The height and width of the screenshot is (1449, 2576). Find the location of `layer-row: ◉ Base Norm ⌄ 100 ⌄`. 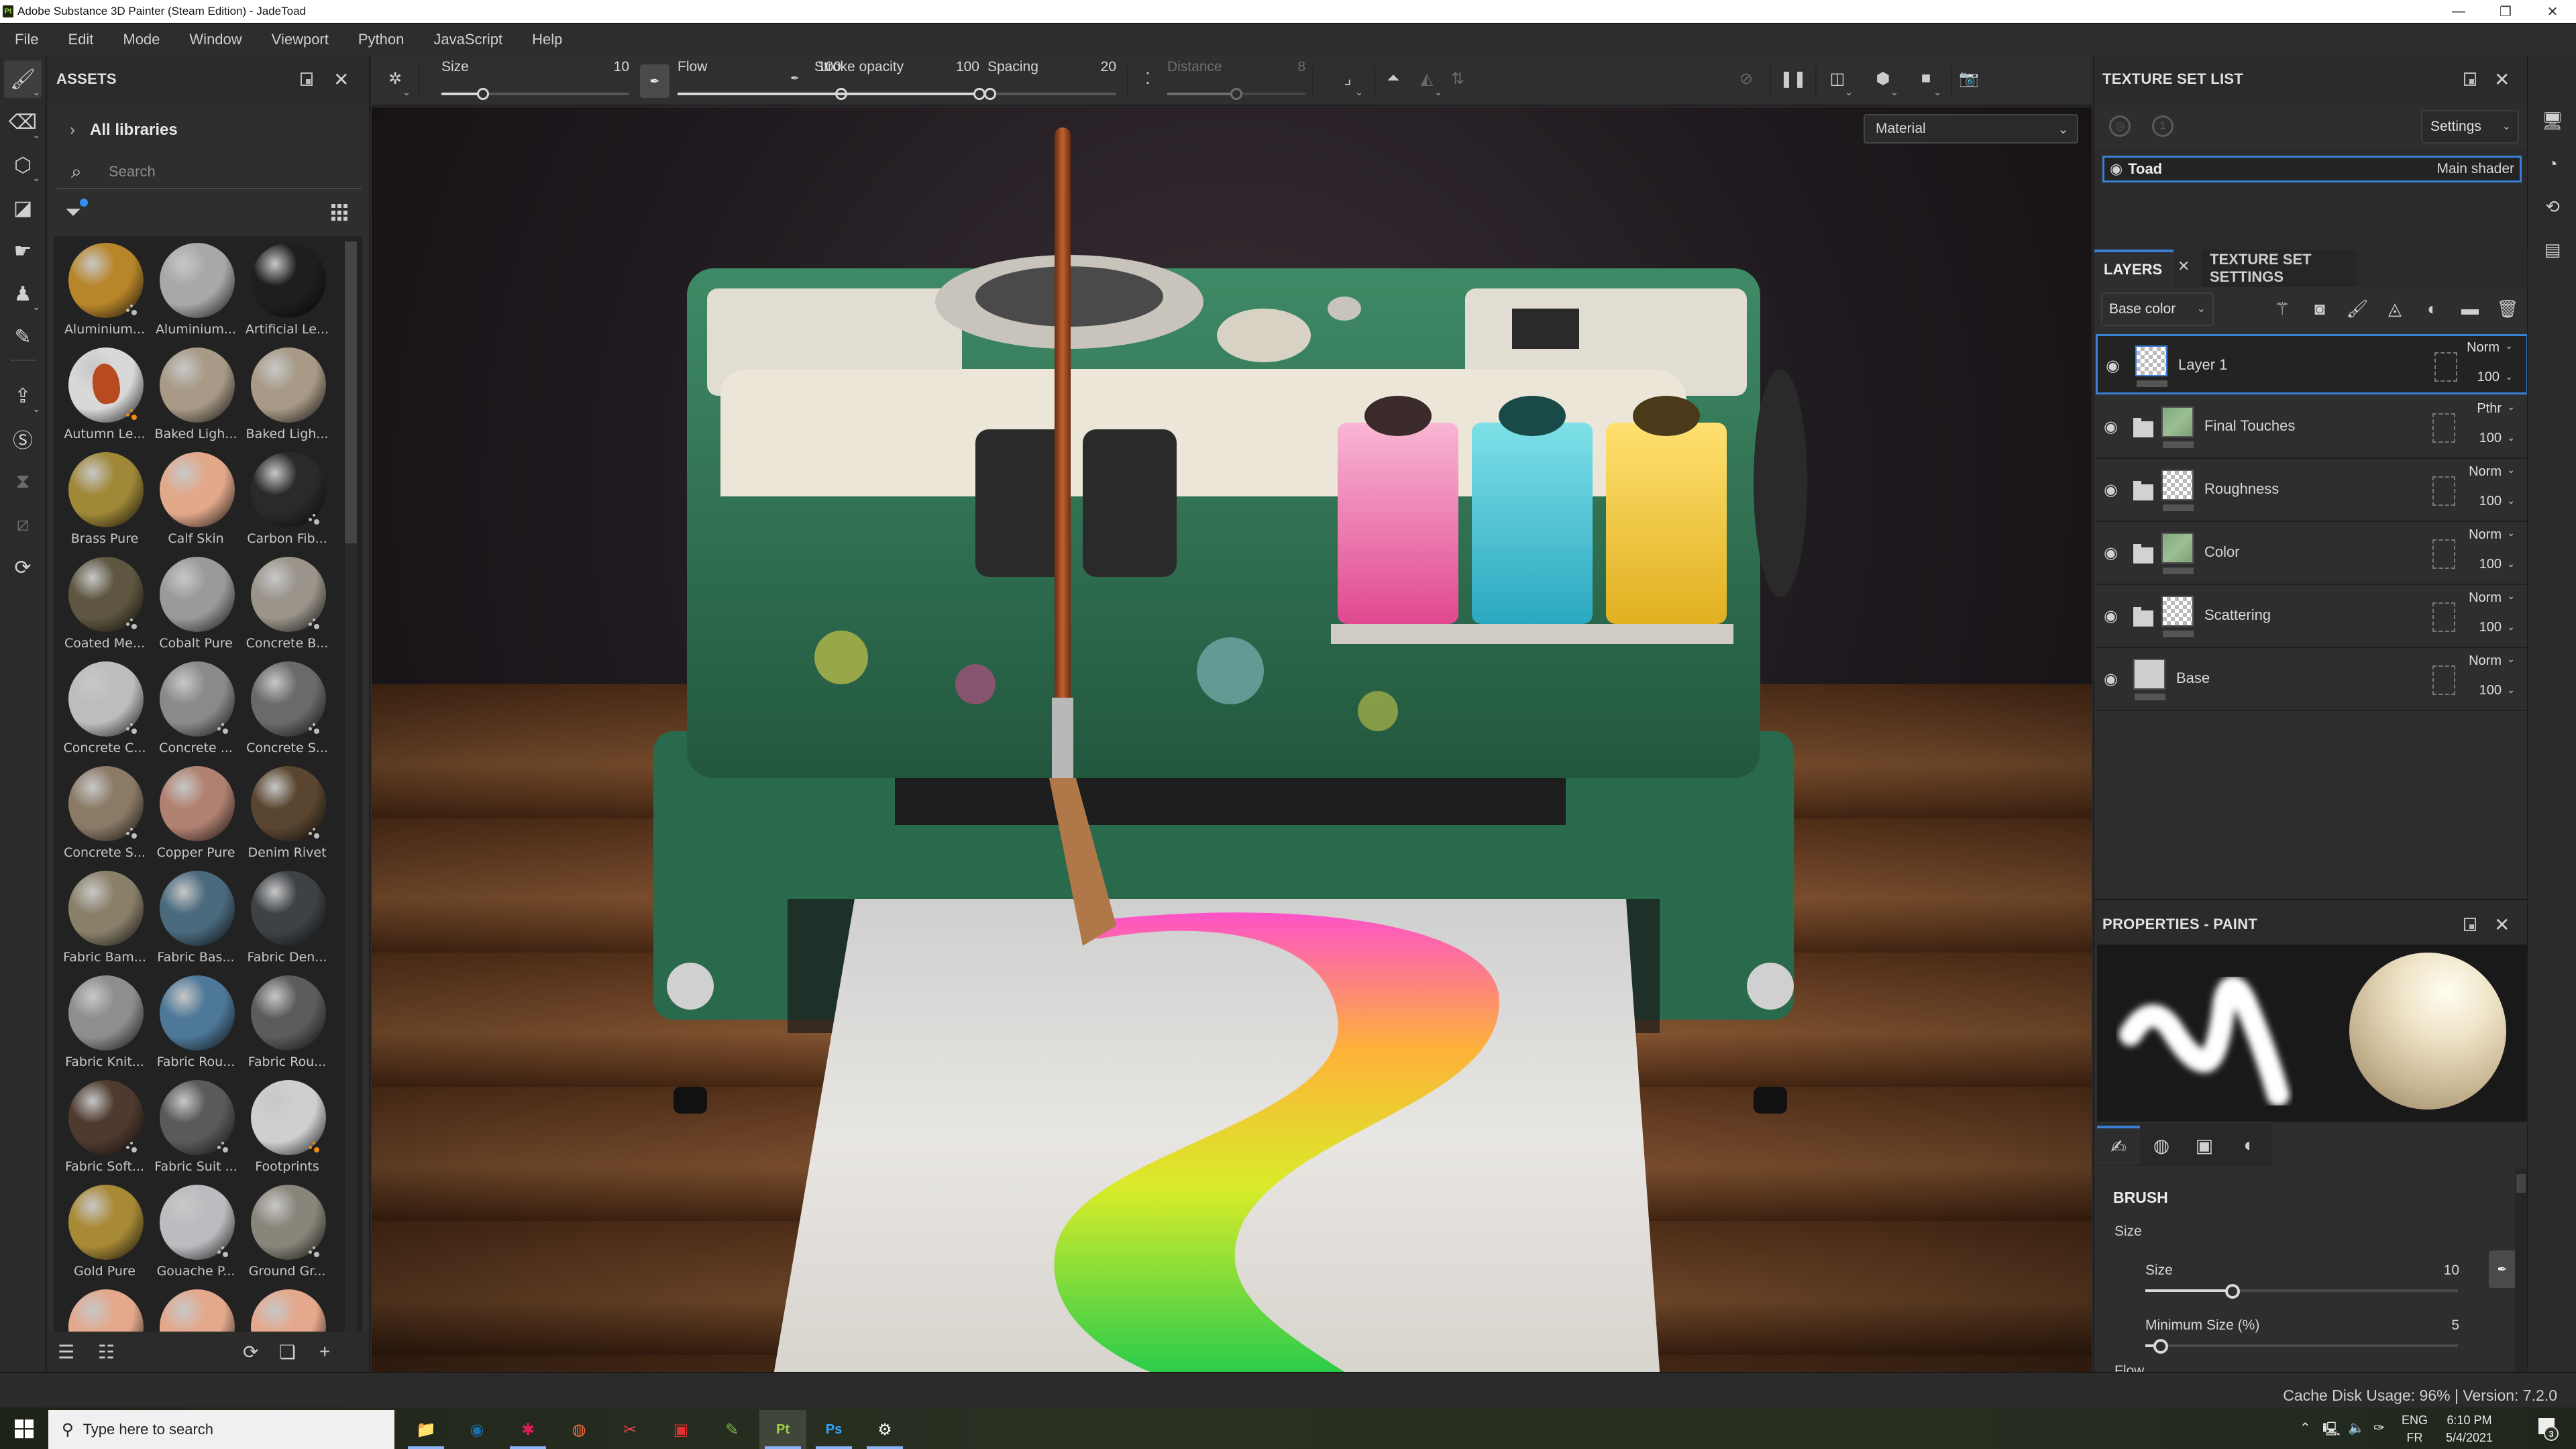

layer-row: ◉ Base Norm ⌄ 100 ⌄ is located at coordinates (2312, 680).